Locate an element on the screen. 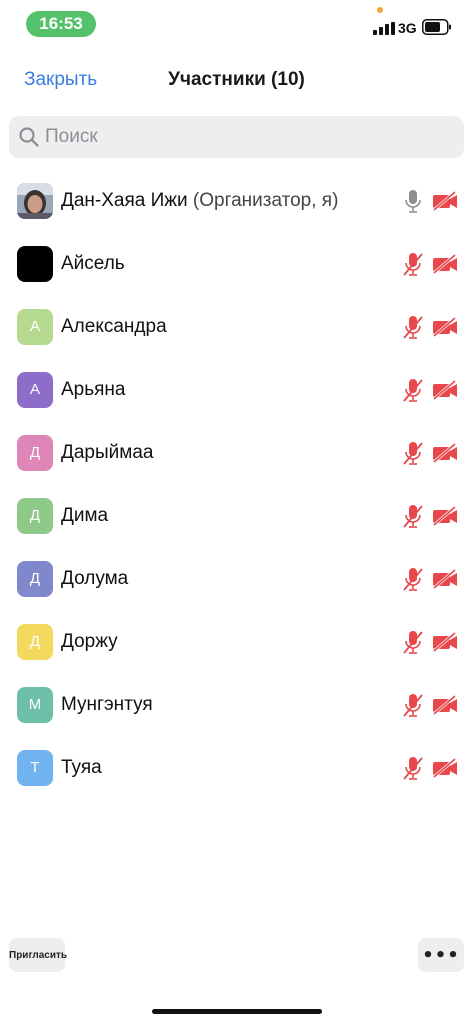 The image size is (473, 1024). participant-name-text: Туяа is located at coordinates (81, 767).